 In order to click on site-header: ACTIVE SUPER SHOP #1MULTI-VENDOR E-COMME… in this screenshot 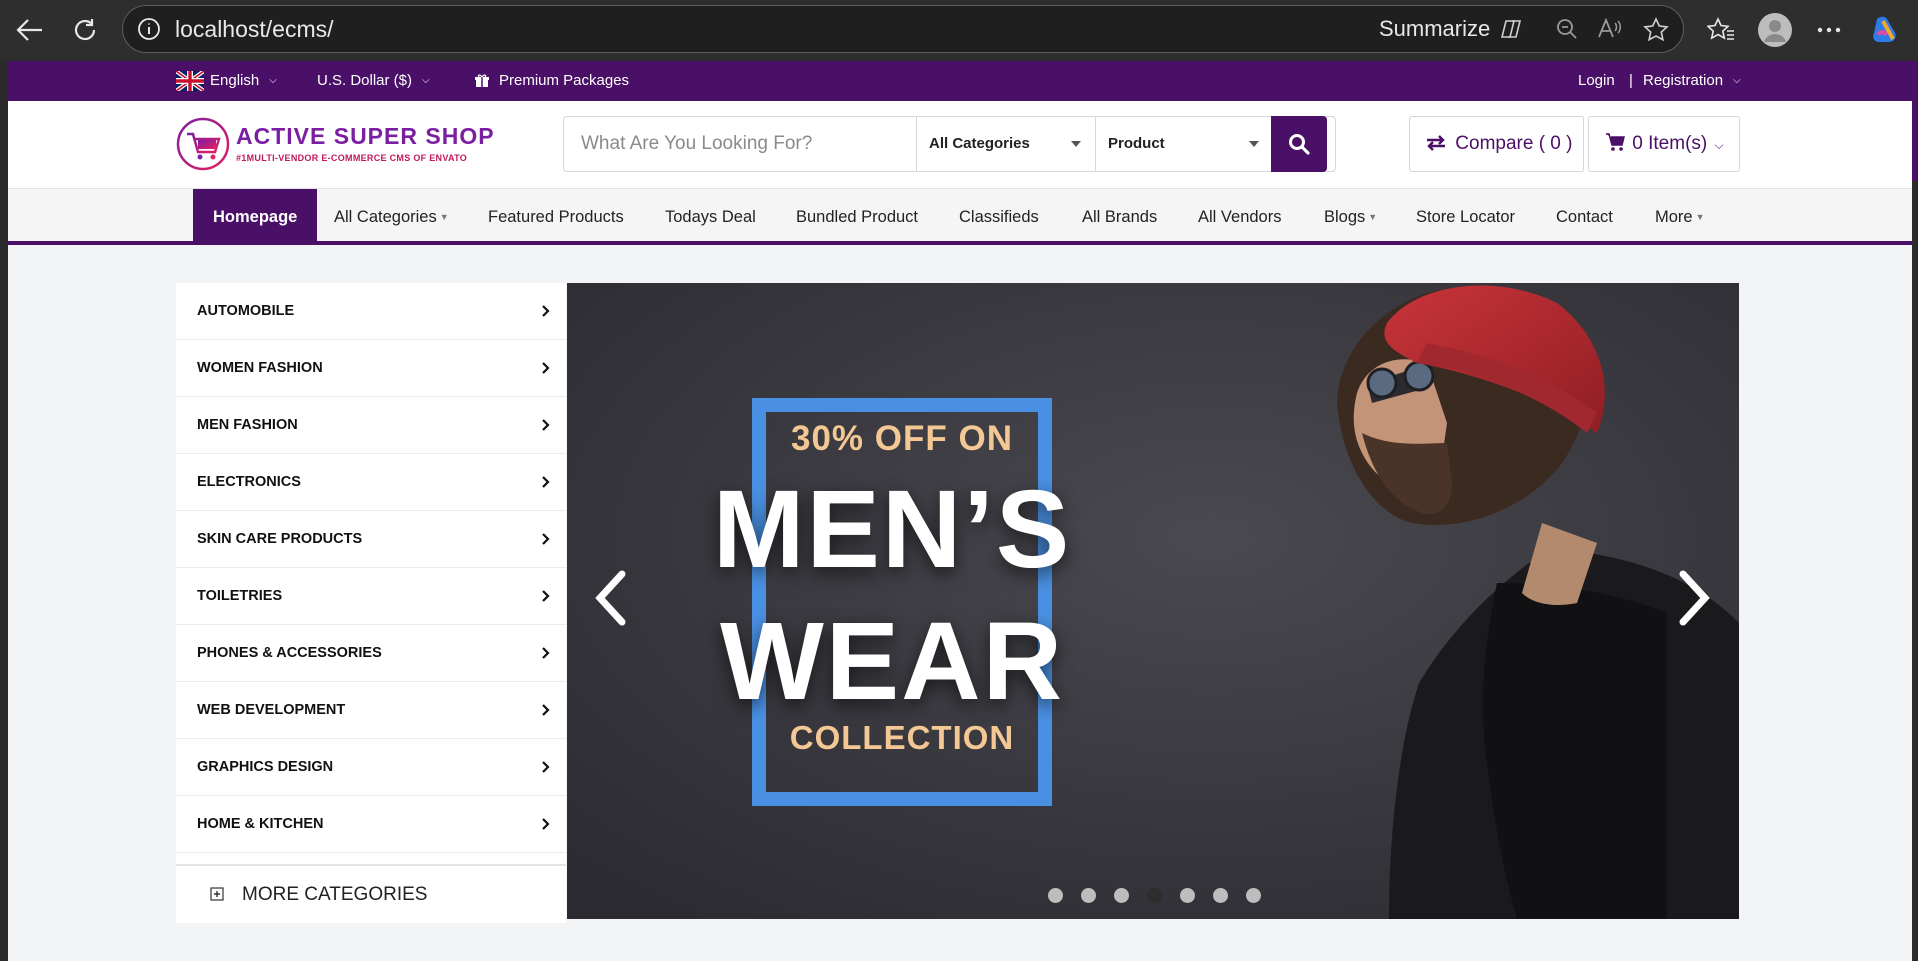, I will do `click(960, 145)`.